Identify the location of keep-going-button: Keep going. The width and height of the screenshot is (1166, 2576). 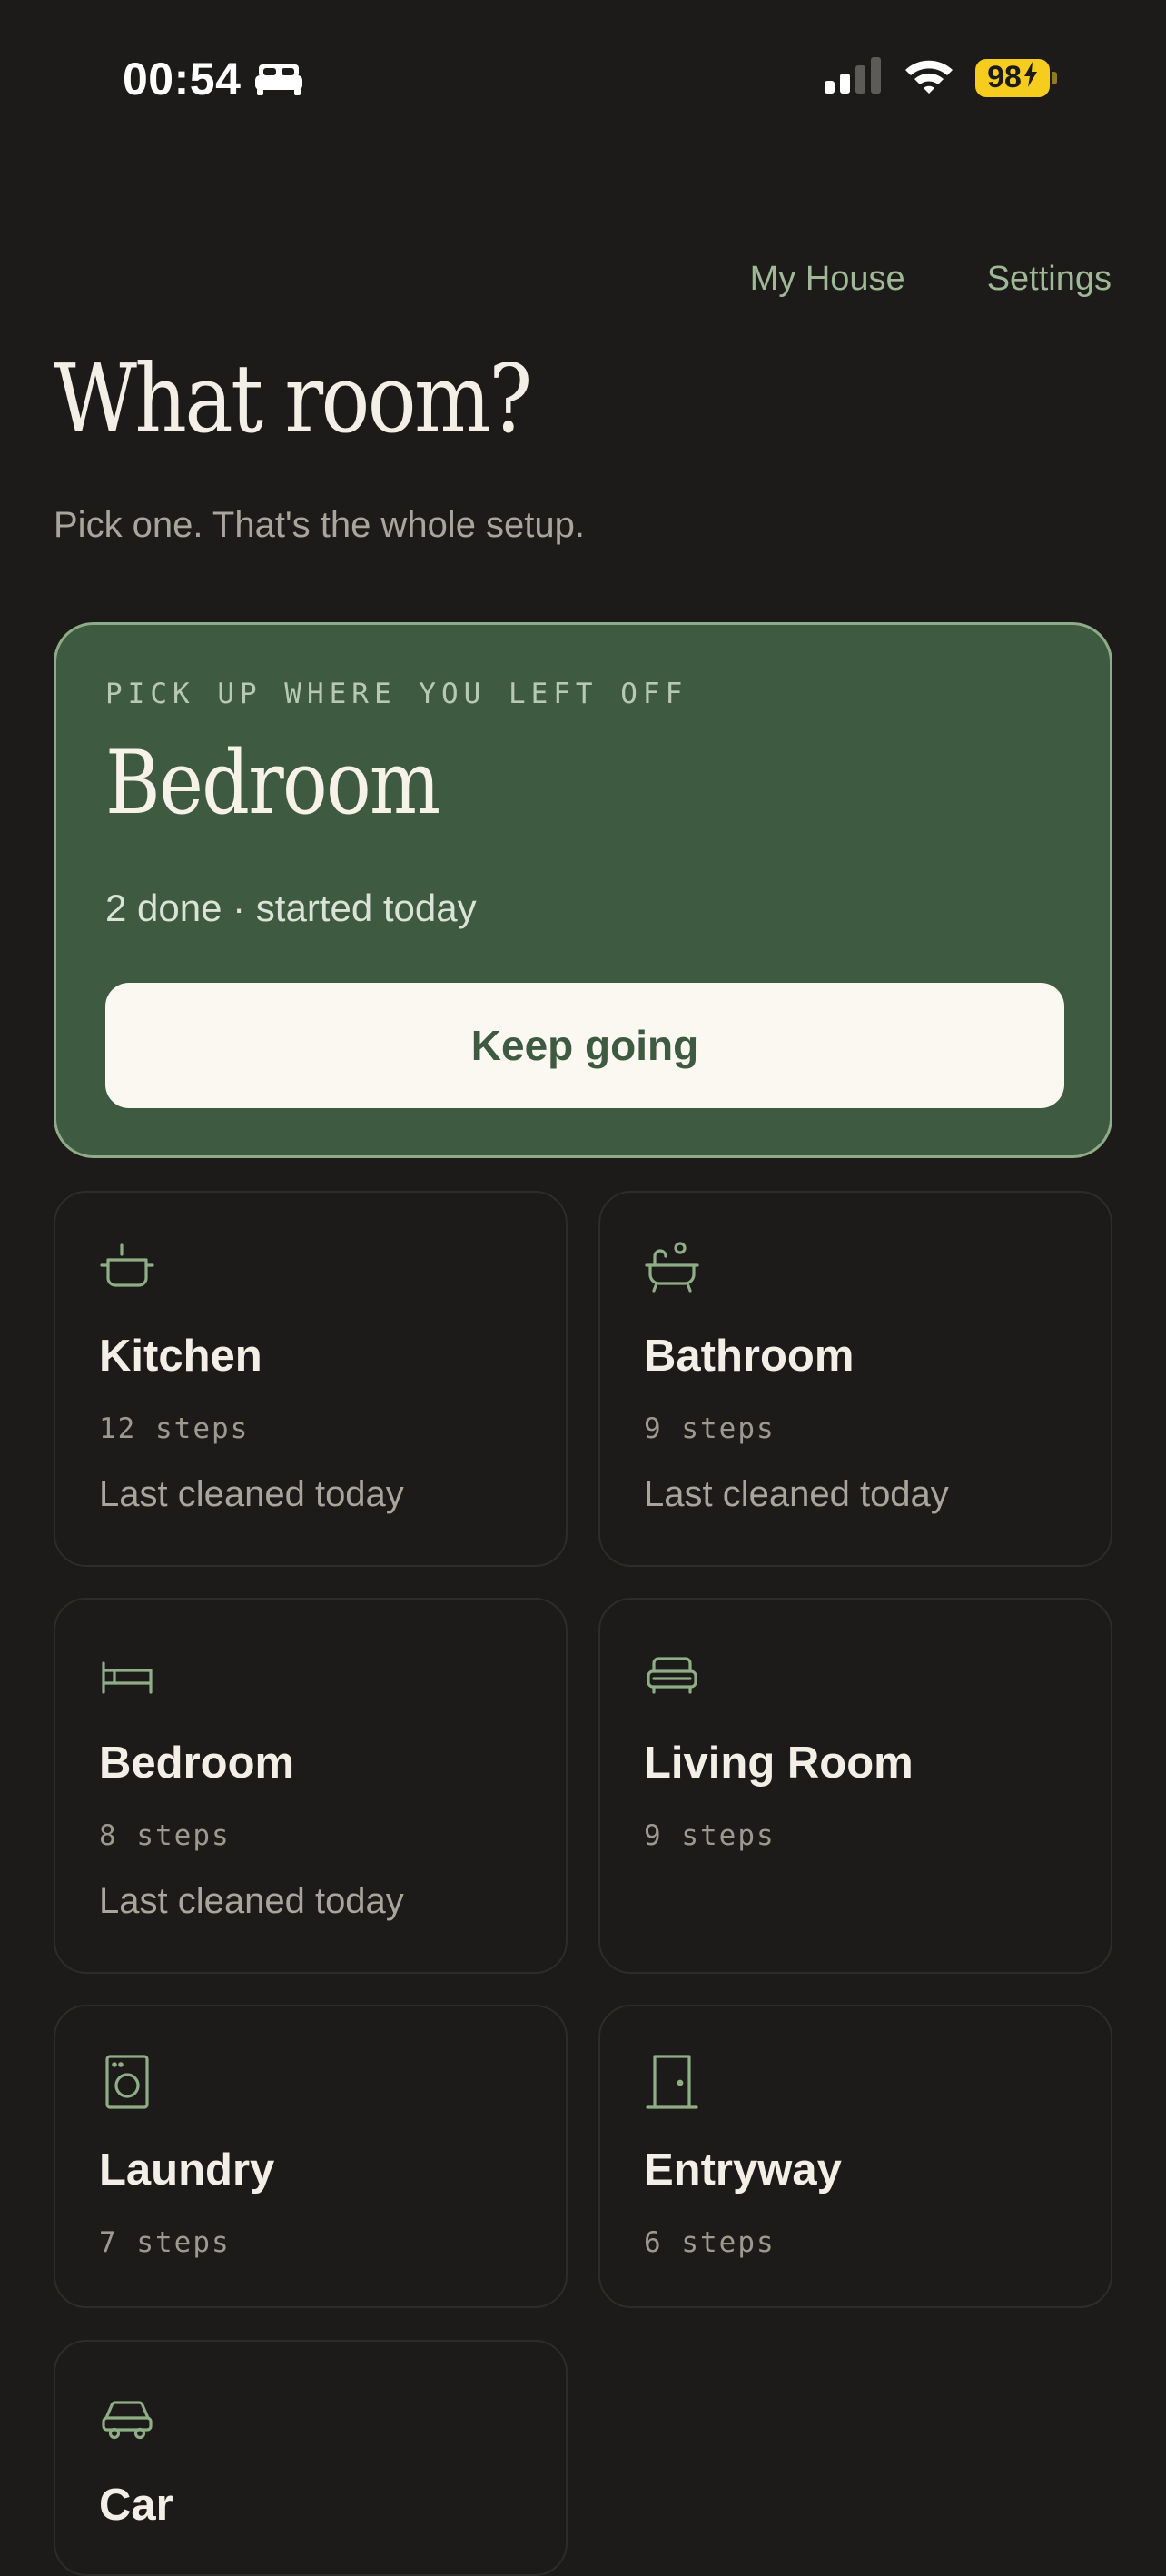
(585, 1045).